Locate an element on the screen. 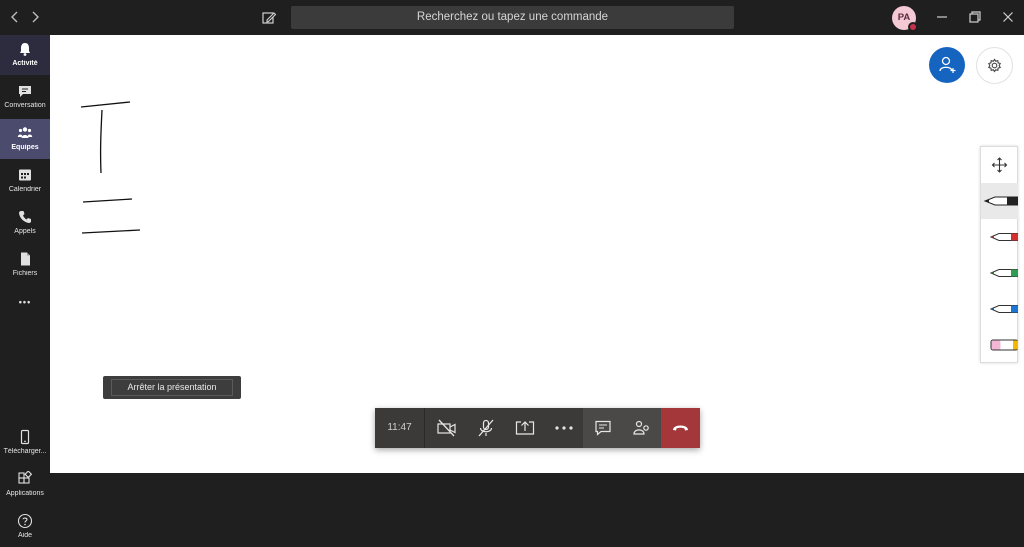 The image size is (1024, 547). rail-item-calendrier: Calendrier is located at coordinates (25, 181).